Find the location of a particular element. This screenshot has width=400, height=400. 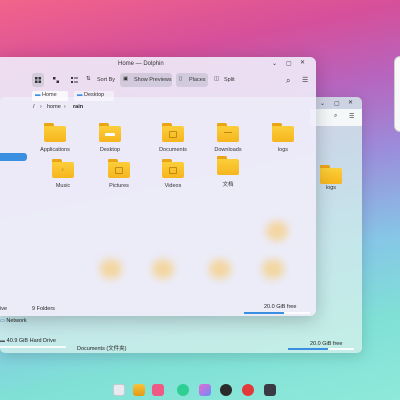

dolphin-icon is located at coordinates (139, 390).